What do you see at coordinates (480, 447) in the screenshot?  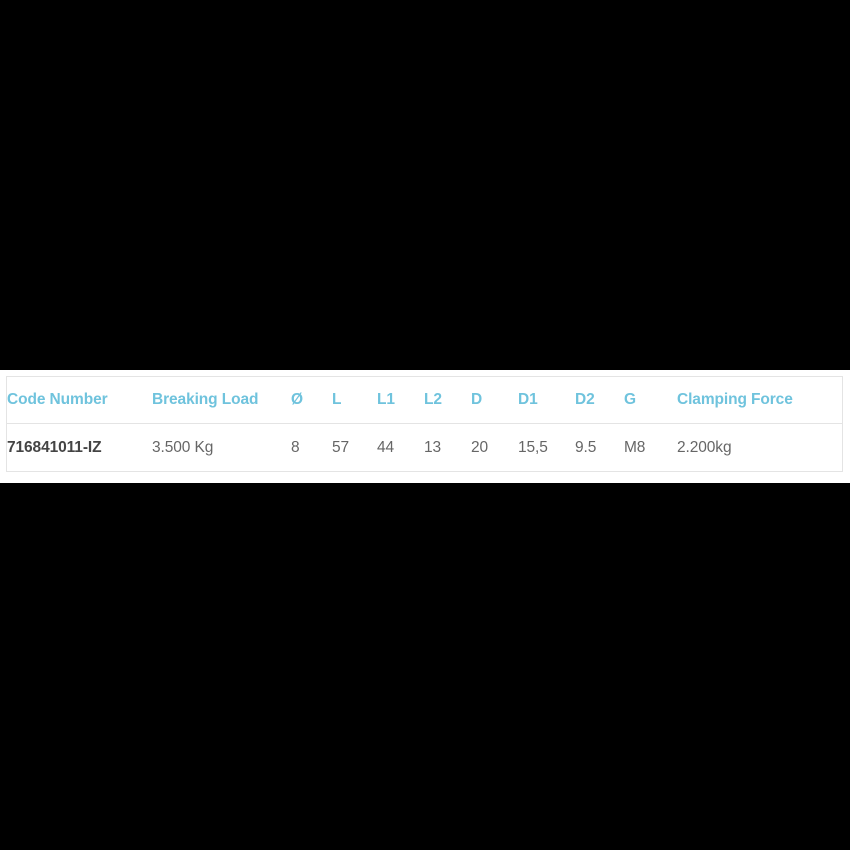 I see `cell-d: 20` at bounding box center [480, 447].